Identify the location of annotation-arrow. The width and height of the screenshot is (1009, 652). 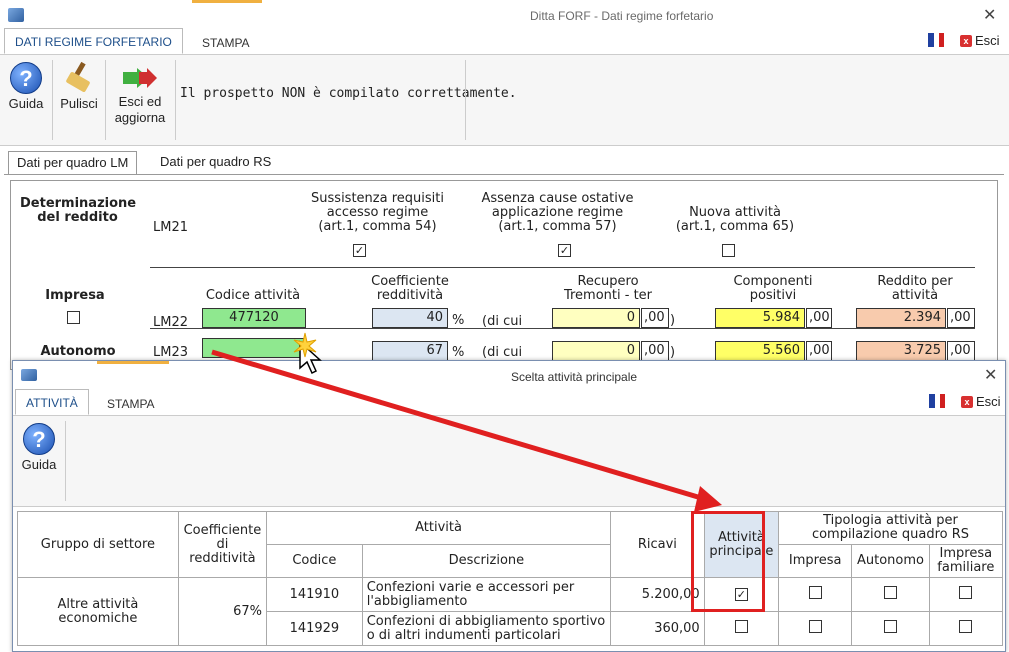
(466, 430).